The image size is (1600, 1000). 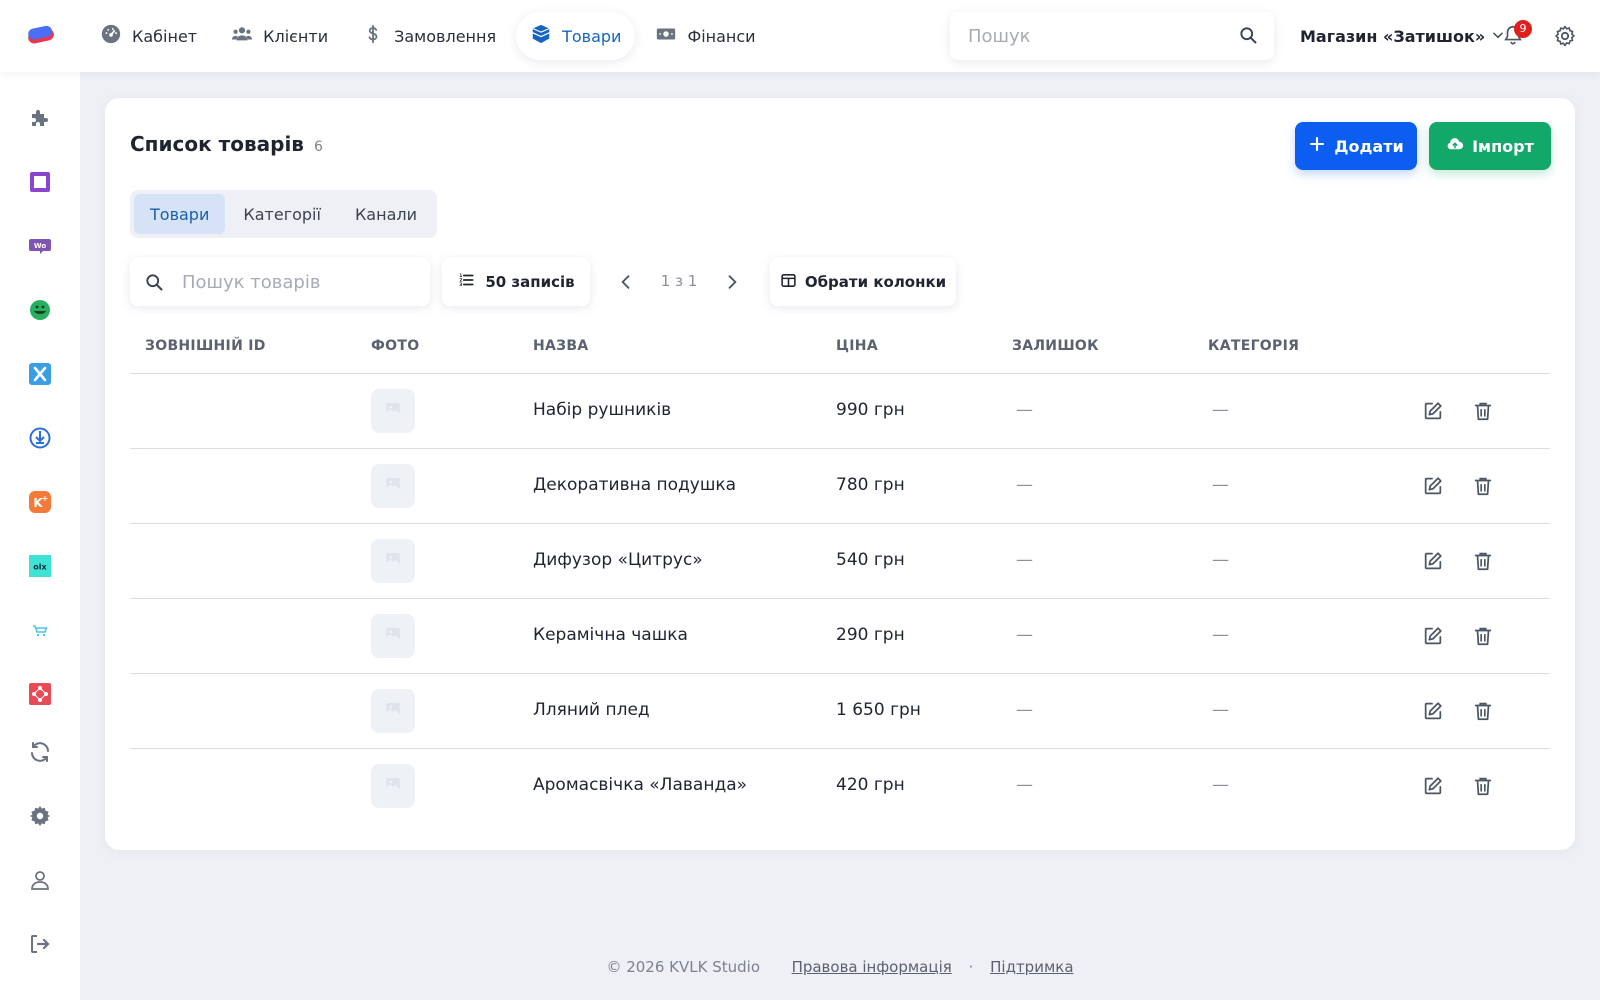 I want to click on logout-icon, so click(x=40, y=944).